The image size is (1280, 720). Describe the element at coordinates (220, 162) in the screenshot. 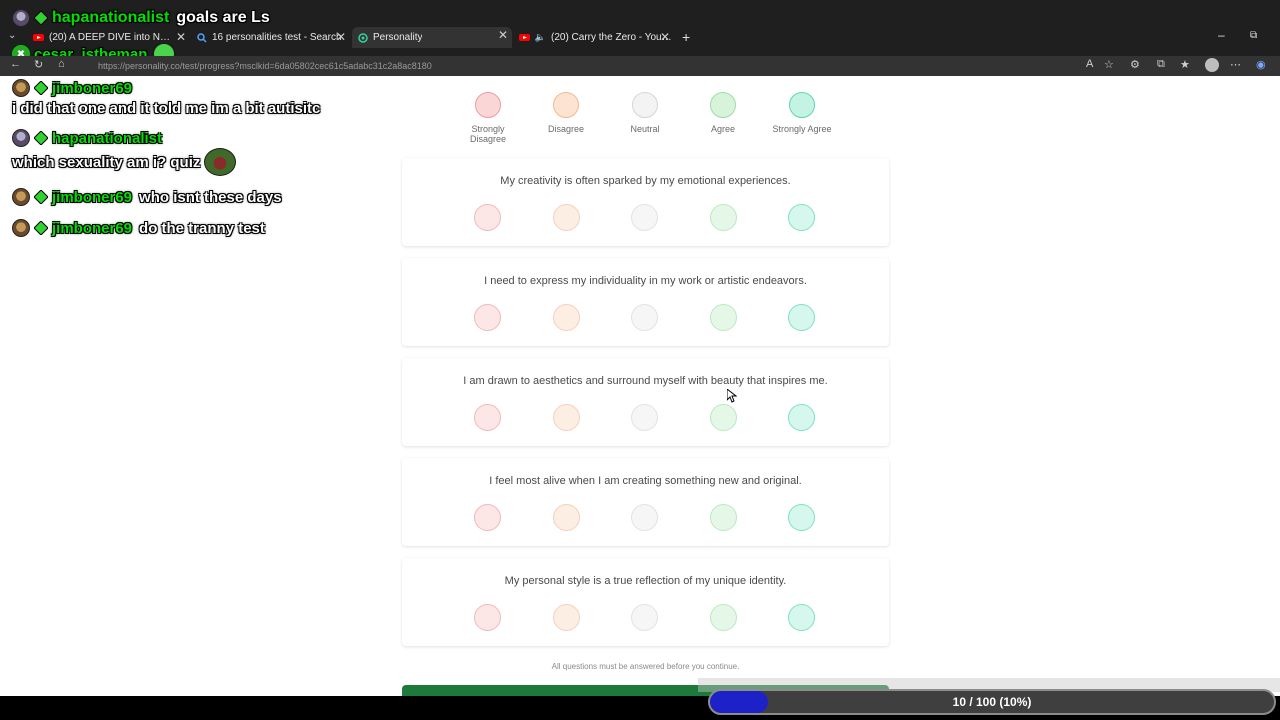

I see `emote-image` at that location.